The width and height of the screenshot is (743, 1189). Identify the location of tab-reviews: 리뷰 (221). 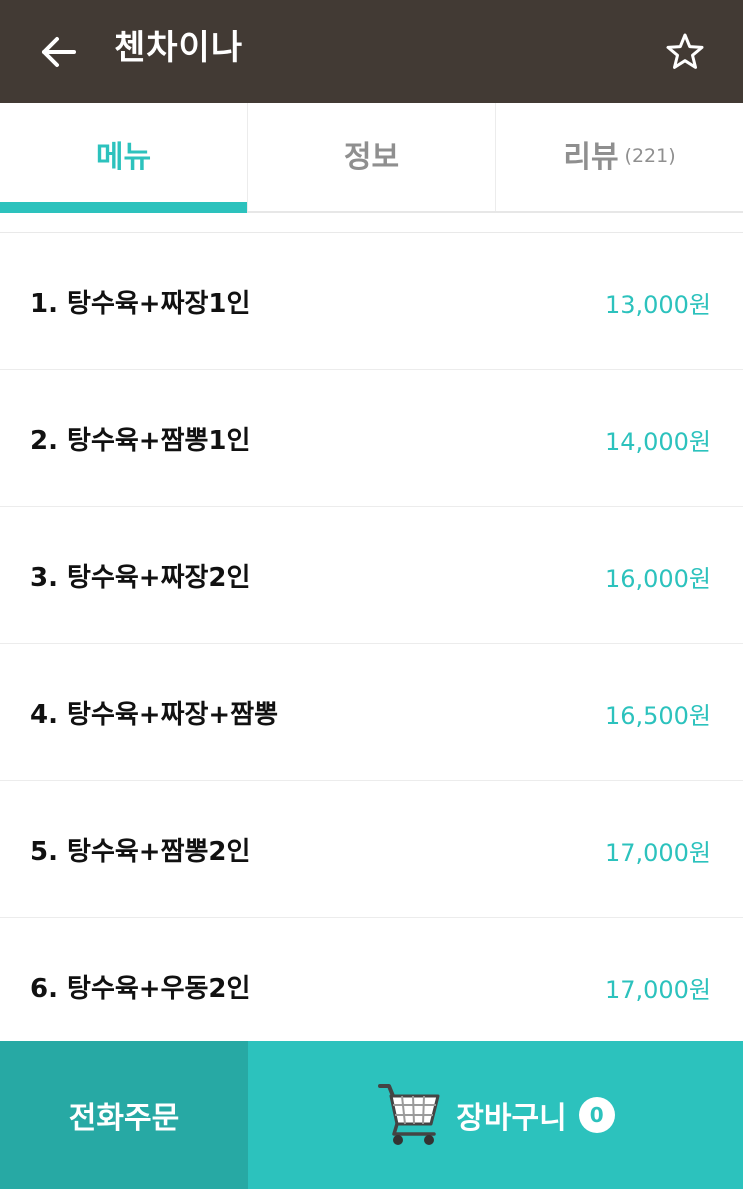
(619, 157).